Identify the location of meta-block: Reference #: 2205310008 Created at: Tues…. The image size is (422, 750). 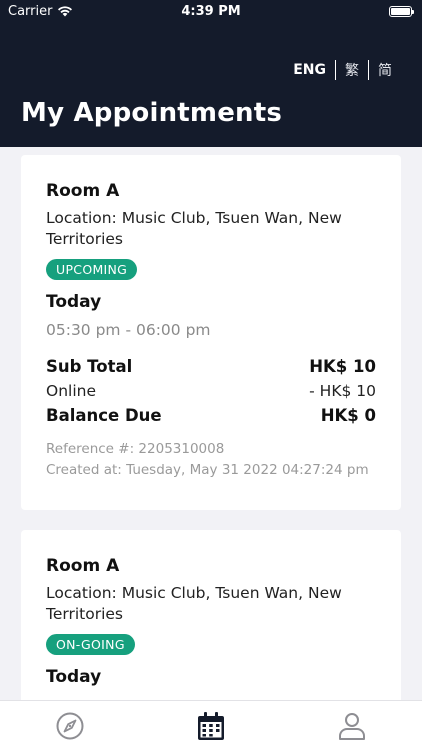
(211, 460).